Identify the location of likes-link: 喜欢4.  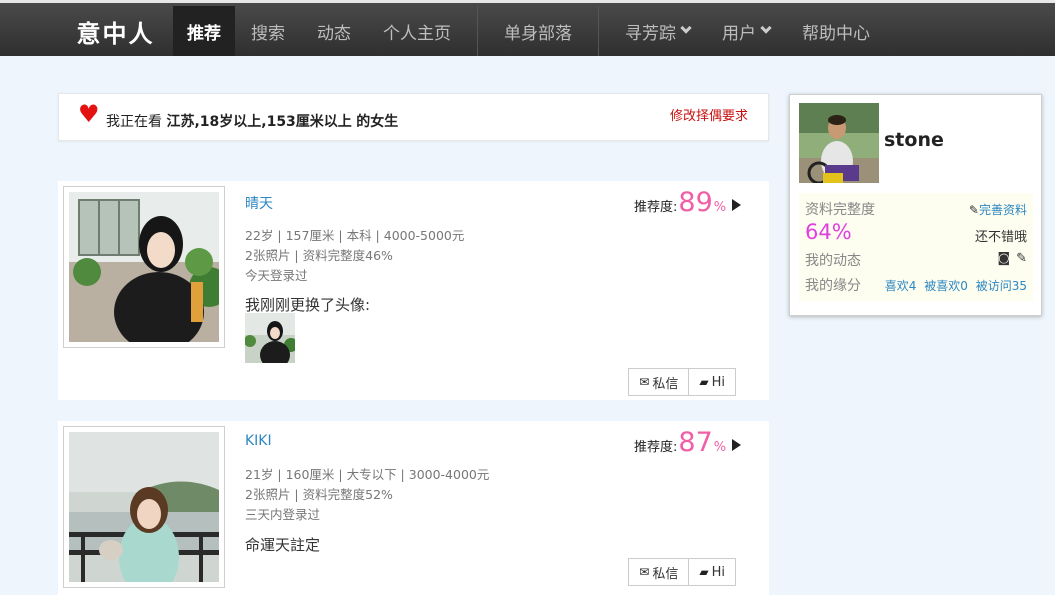
(901, 286).